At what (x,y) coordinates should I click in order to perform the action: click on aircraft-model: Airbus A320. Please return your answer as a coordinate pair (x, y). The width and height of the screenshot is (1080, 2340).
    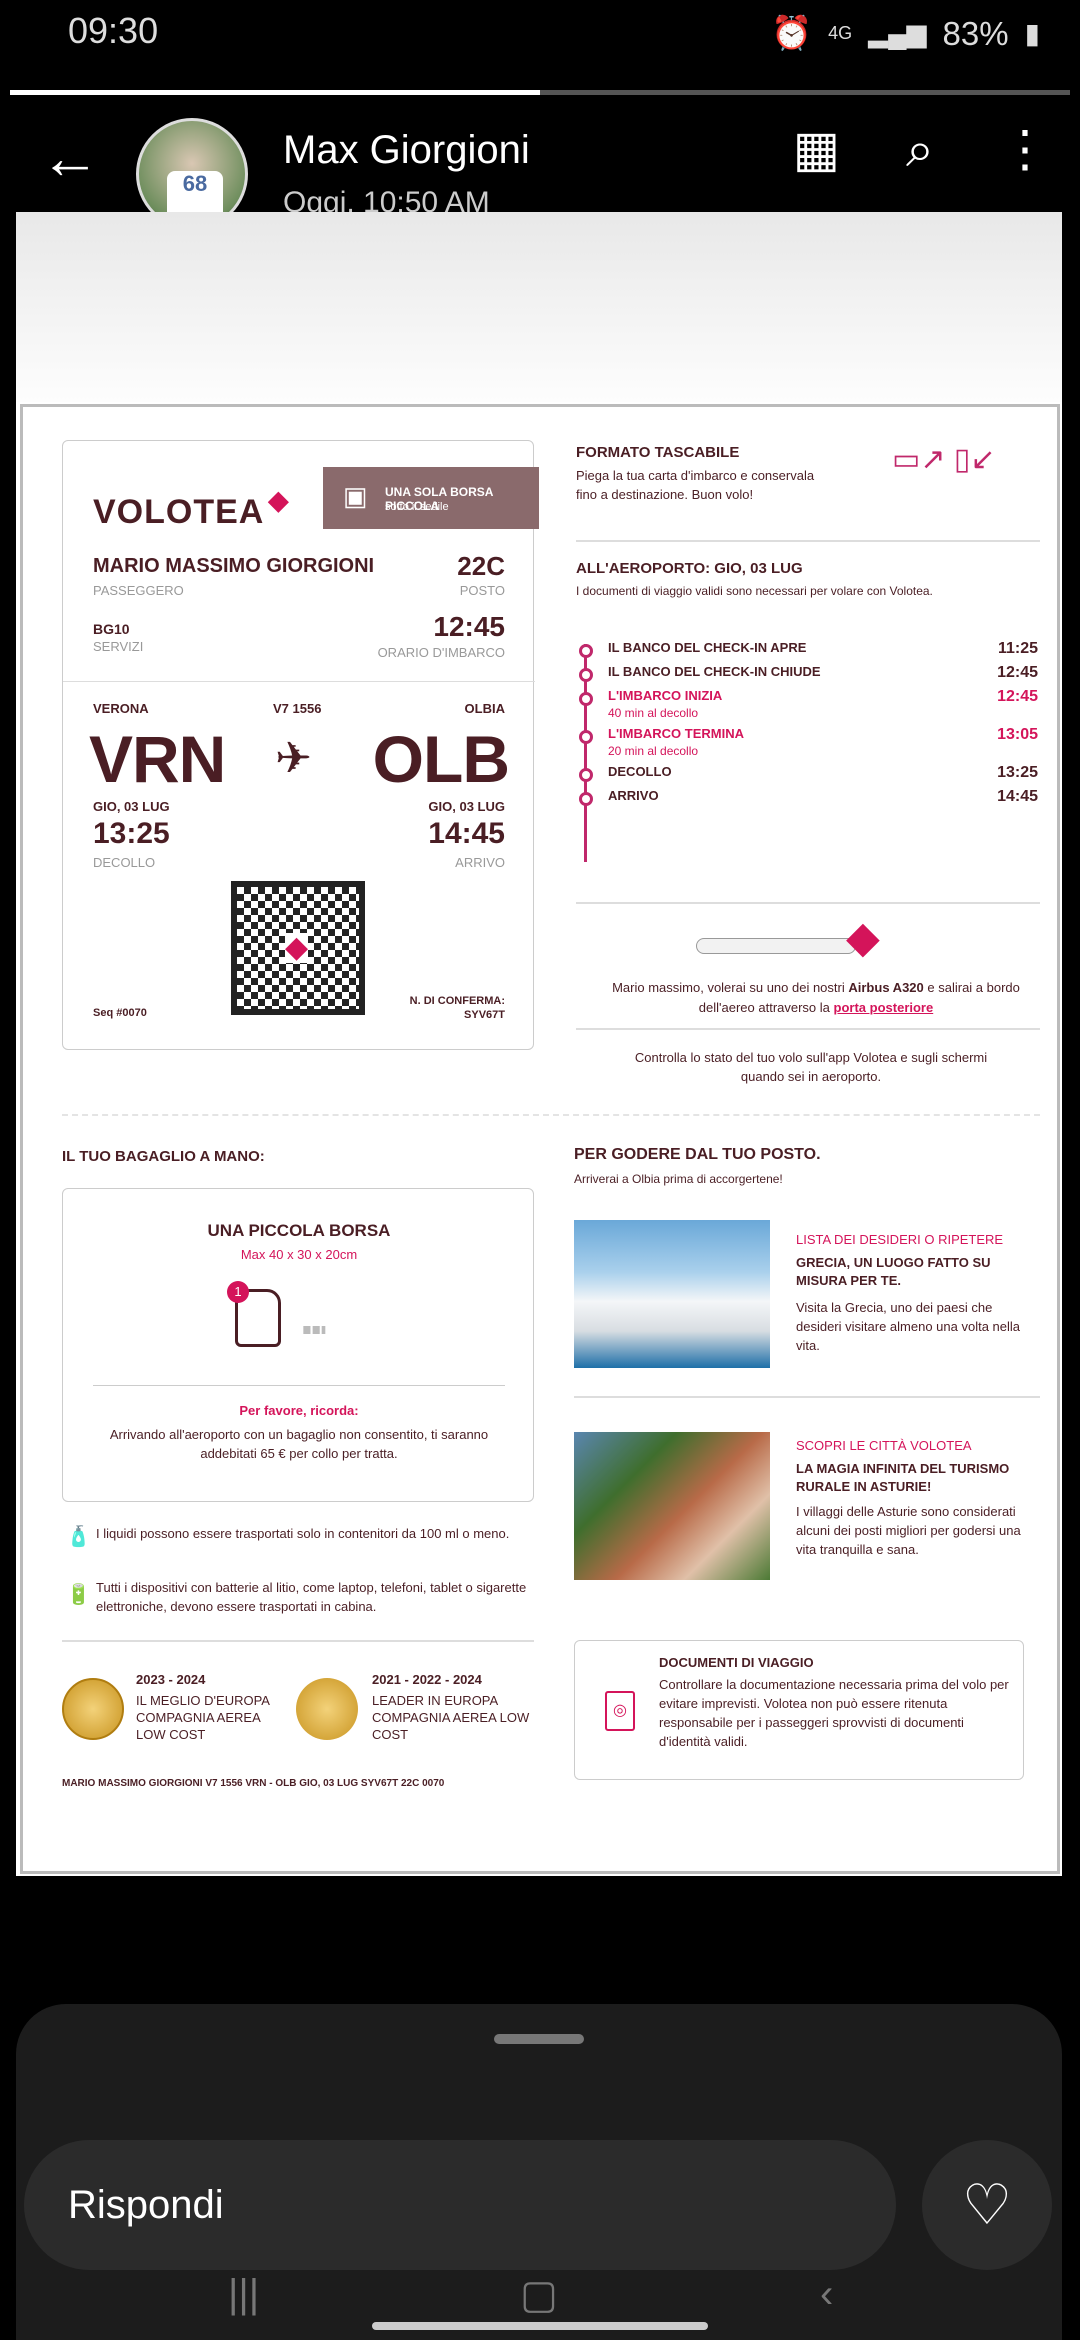
    Looking at the image, I should click on (886, 987).